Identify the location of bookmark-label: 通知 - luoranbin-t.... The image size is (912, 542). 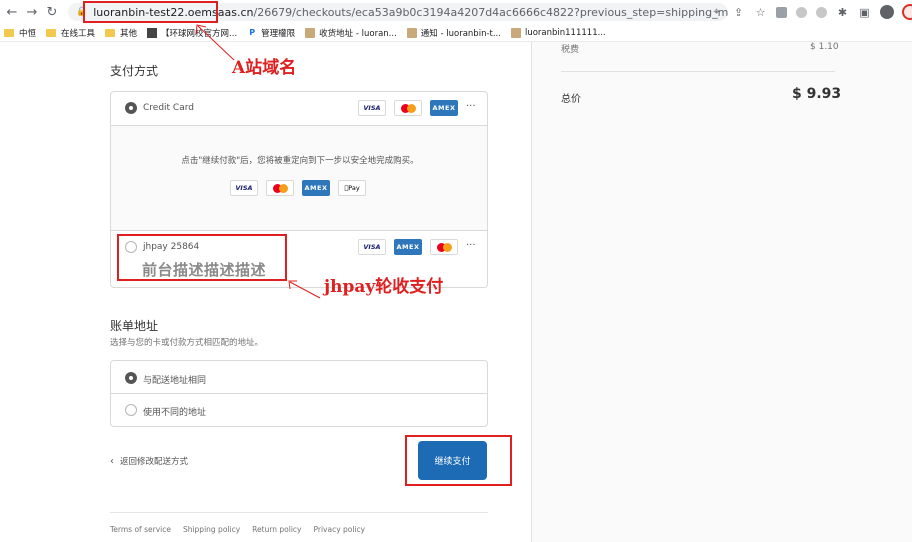
(460, 33).